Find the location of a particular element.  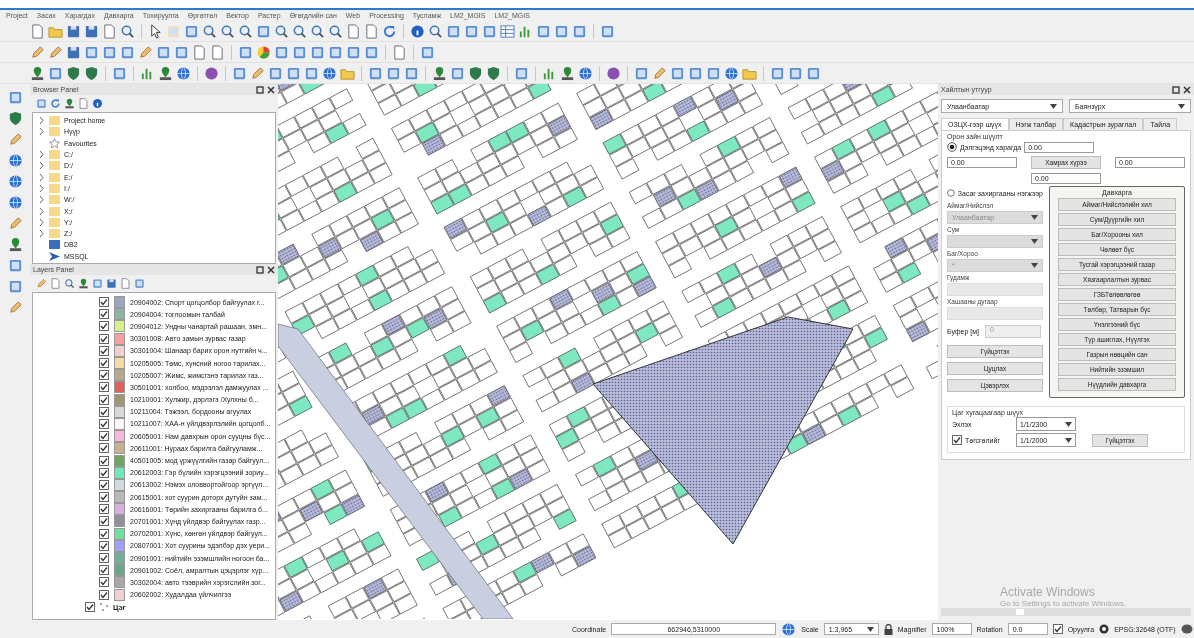

close-icon is located at coordinates (1187, 89).